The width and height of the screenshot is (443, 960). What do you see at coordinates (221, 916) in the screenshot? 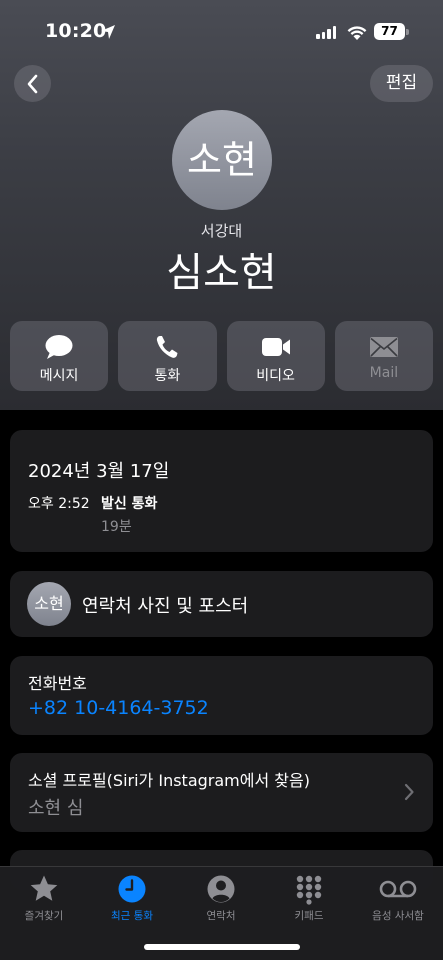
I see `tab-contacts-label: 연락처` at bounding box center [221, 916].